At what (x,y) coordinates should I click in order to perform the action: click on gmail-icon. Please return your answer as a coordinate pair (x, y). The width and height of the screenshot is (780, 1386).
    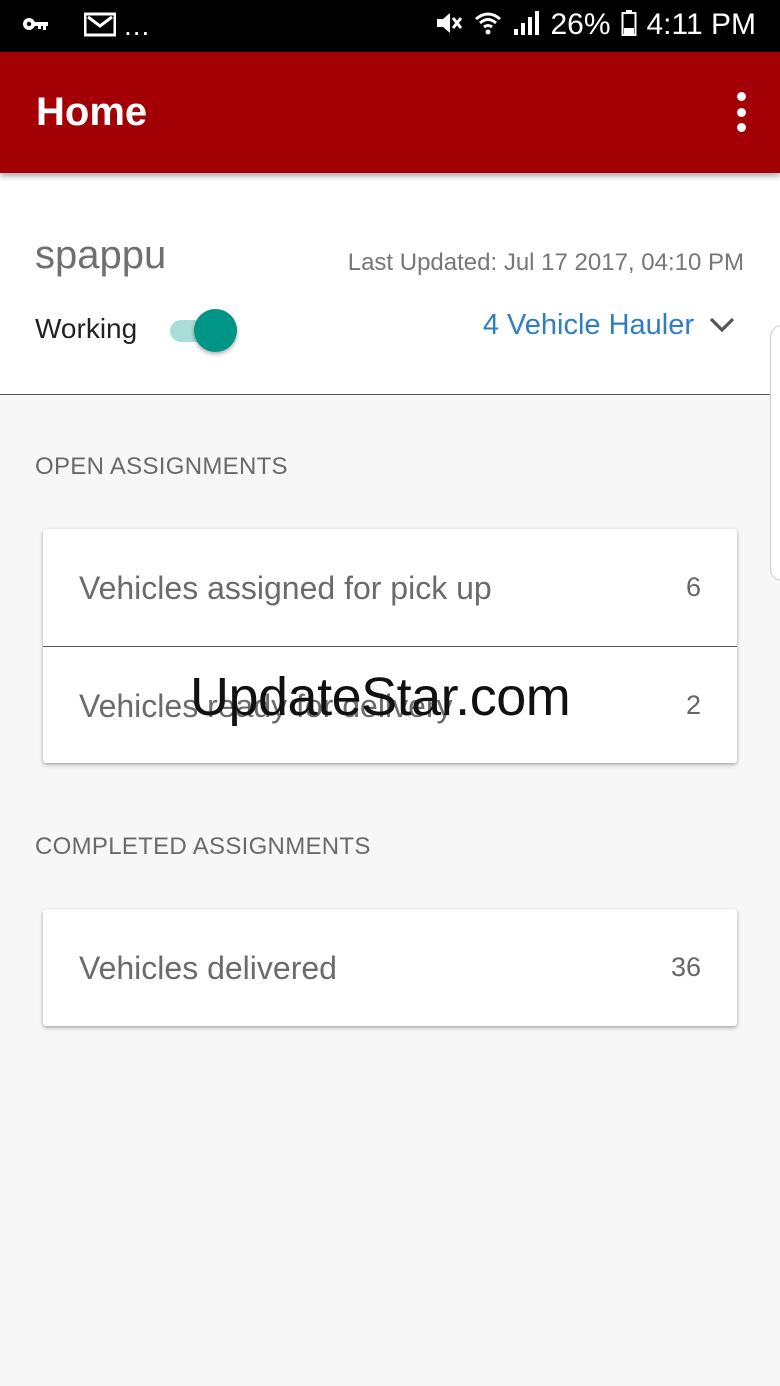
    Looking at the image, I should click on (100, 26).